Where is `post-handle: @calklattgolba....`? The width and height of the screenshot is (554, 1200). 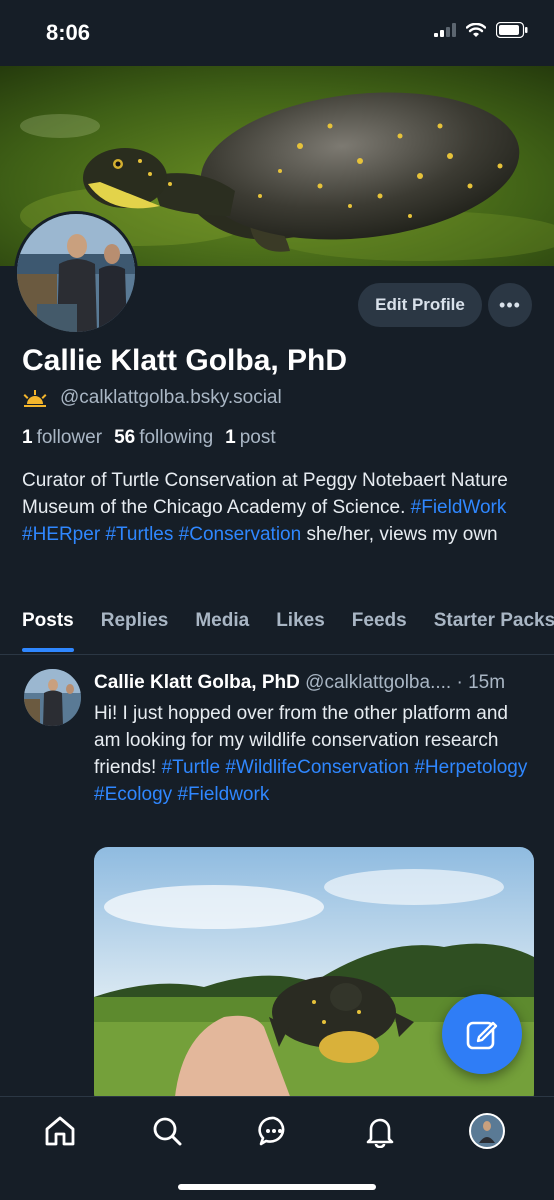 post-handle: @calklattgolba.... is located at coordinates (378, 682).